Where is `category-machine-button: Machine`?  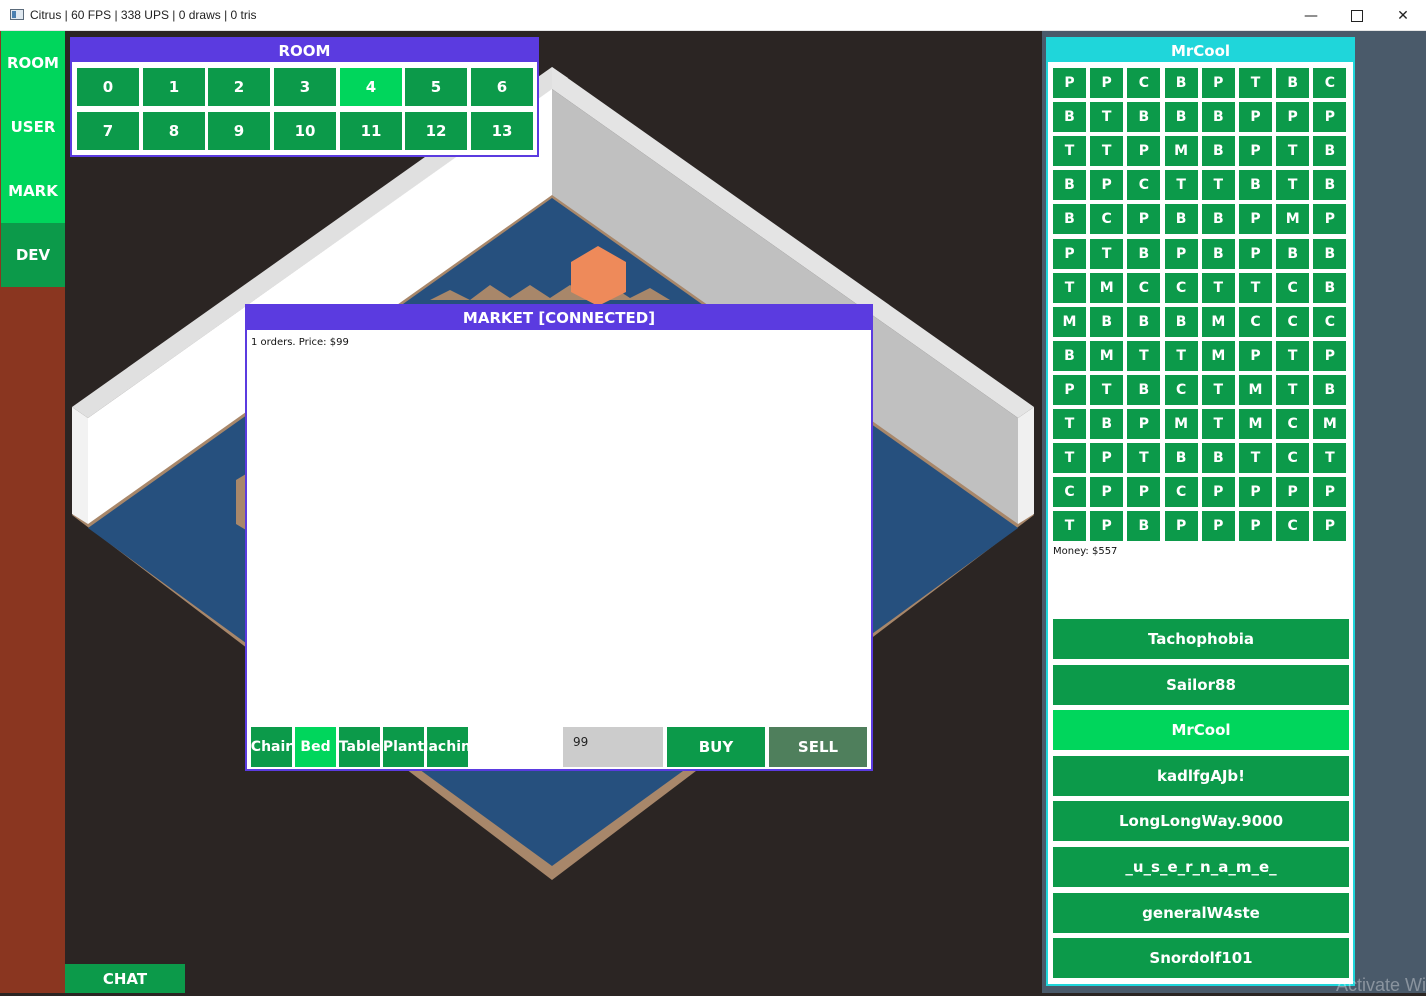 category-machine-button: Machine is located at coordinates (447, 747).